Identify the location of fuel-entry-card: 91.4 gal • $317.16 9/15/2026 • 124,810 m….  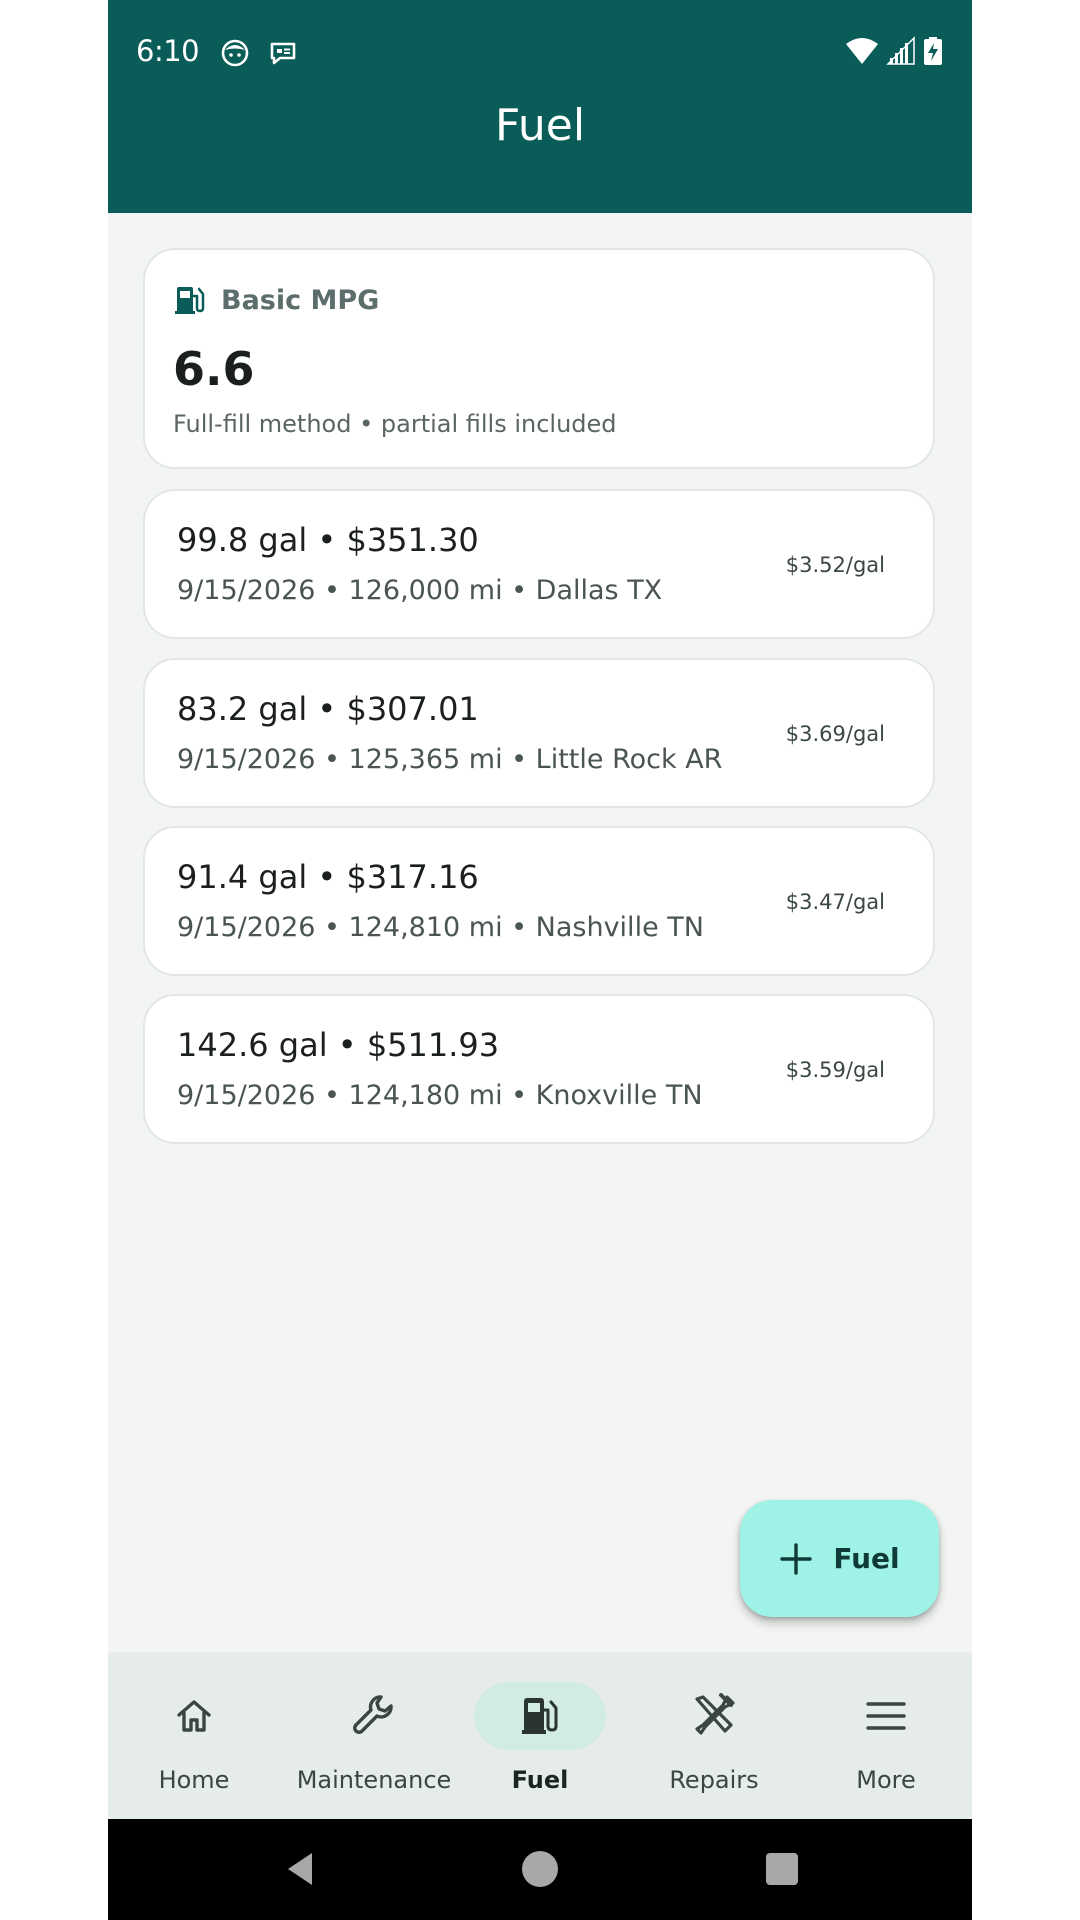
(539, 901).